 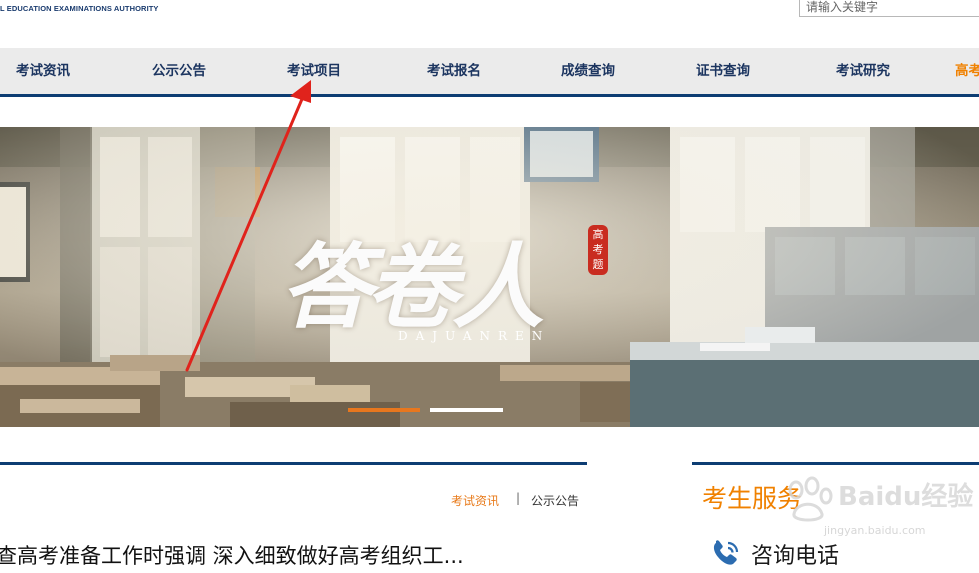 I want to click on nav-item-announcements: 公示公告, so click(x=179, y=71).